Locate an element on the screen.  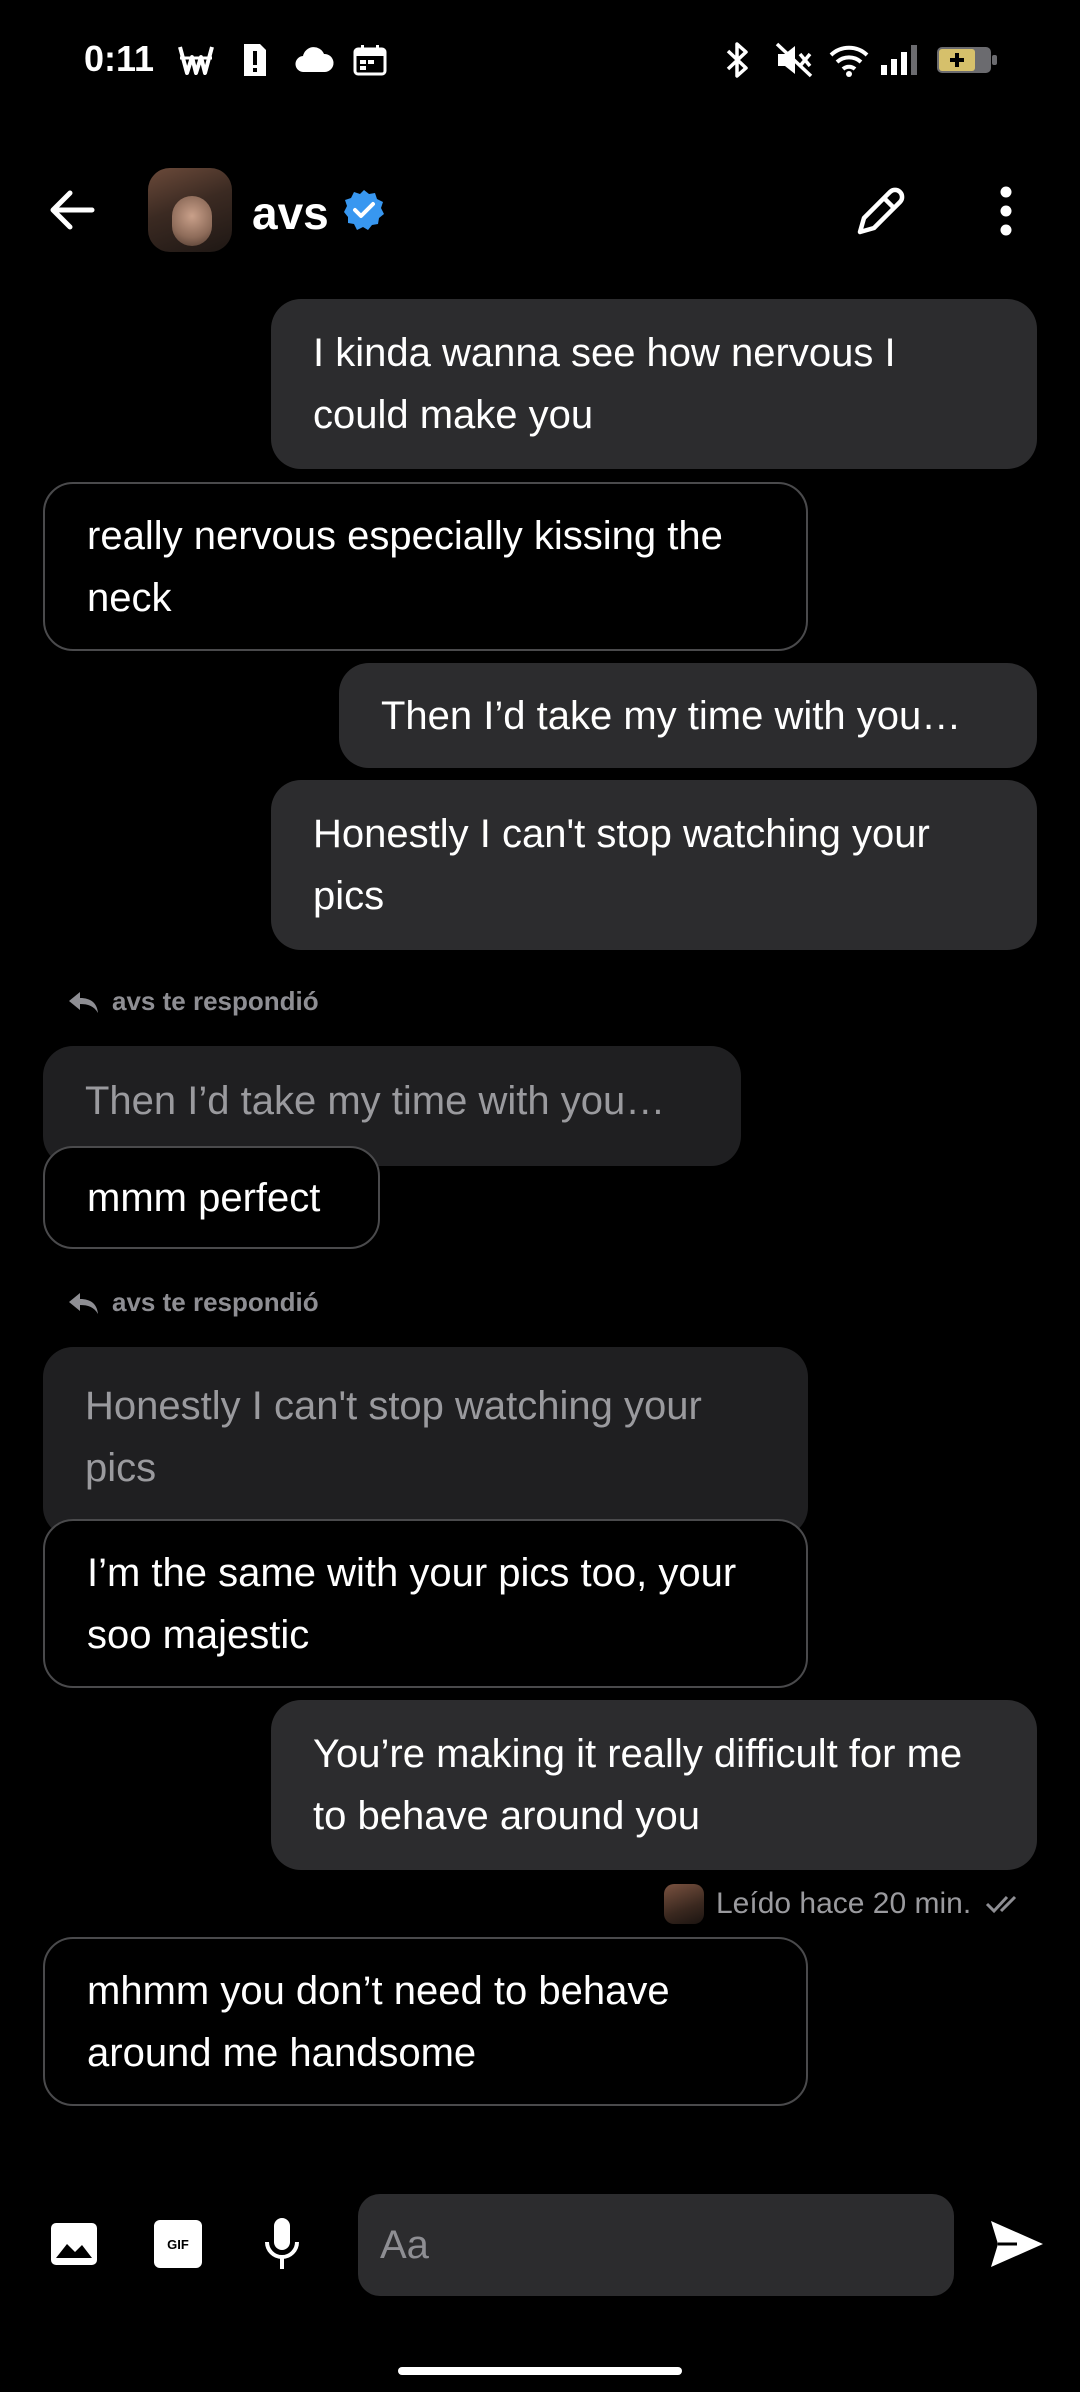
message-input-container is located at coordinates (656, 2245).